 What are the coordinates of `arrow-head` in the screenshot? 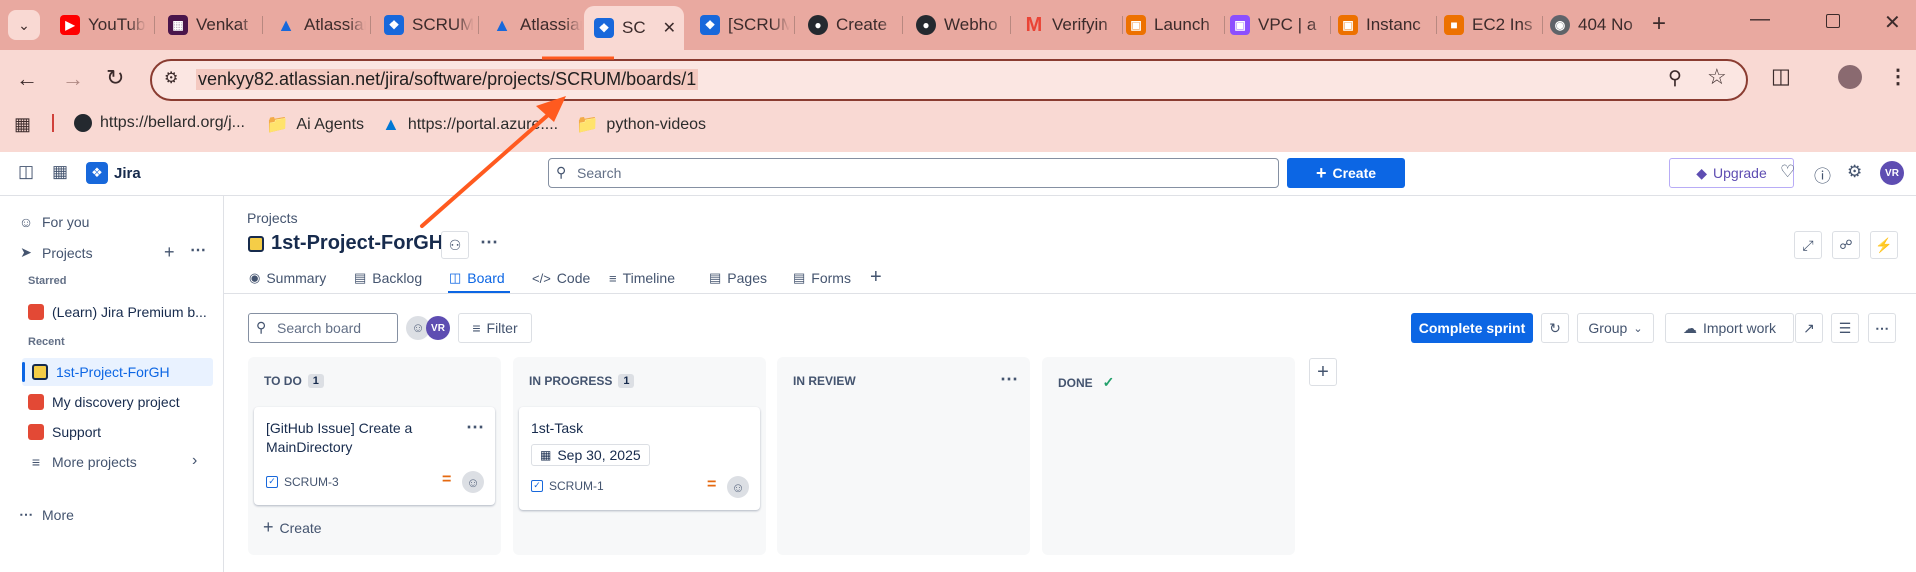 It's located at (551, 109).